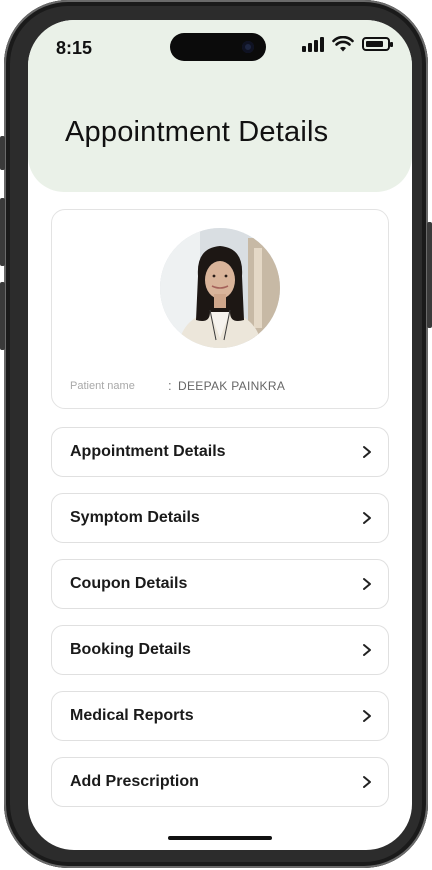 This screenshot has height=870, width=432. I want to click on volume-down-button, so click(2, 316).